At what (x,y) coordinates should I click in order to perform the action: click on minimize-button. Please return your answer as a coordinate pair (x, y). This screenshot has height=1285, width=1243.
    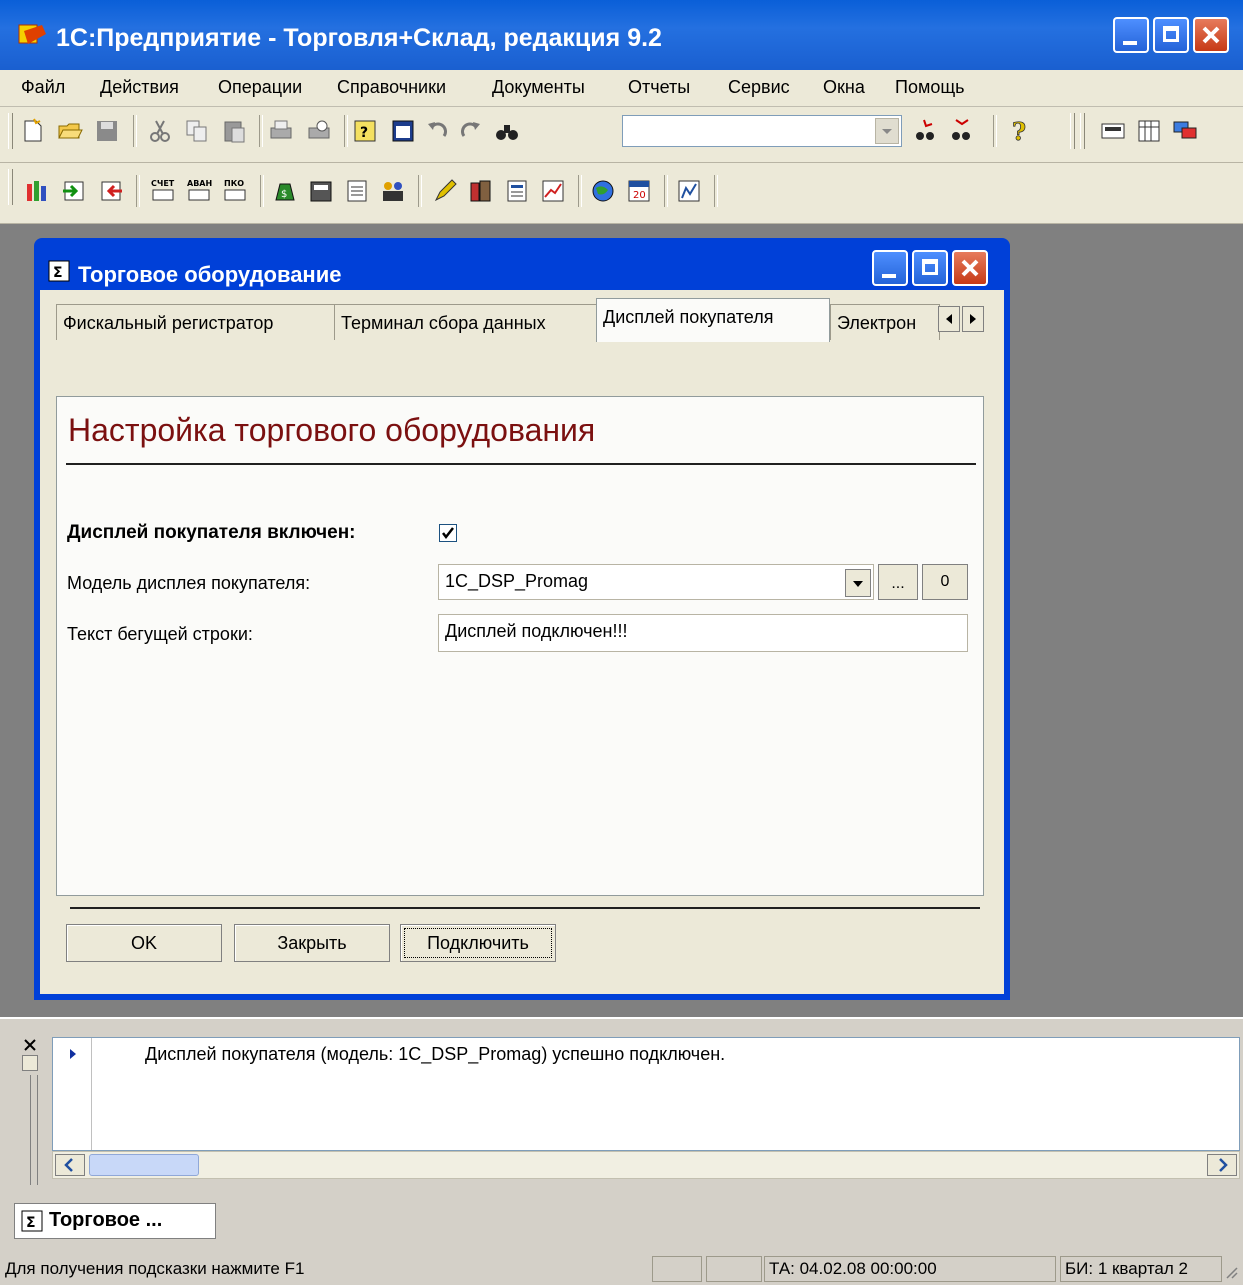
    Looking at the image, I should click on (1131, 35).